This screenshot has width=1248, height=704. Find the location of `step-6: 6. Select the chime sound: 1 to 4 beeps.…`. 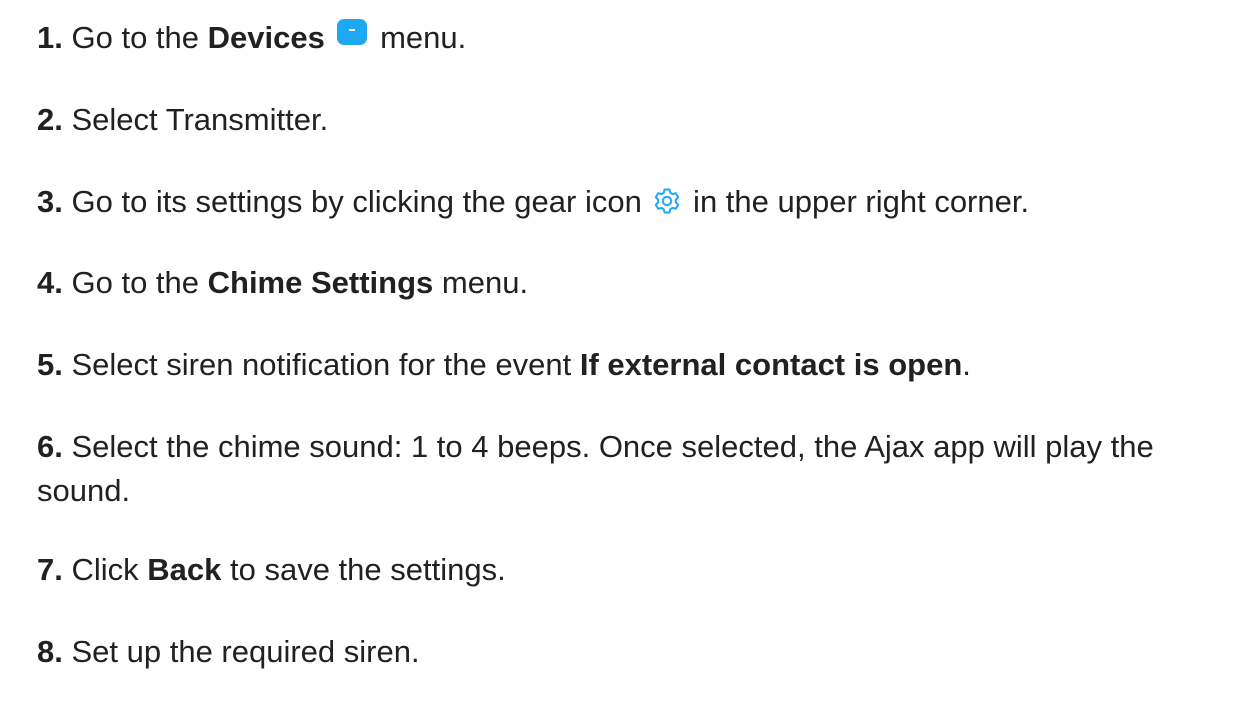

step-6: 6. Select the chime sound: 1 to 4 beeps.… is located at coordinates (632, 469).